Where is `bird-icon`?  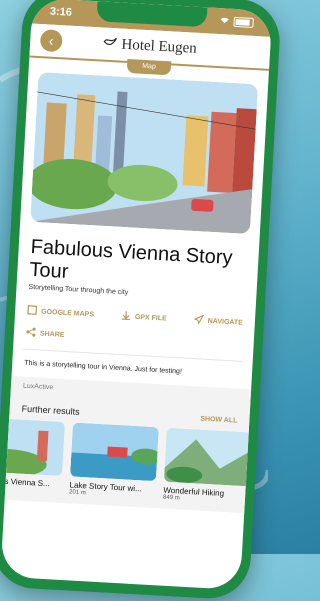
bird-icon is located at coordinates (110, 44).